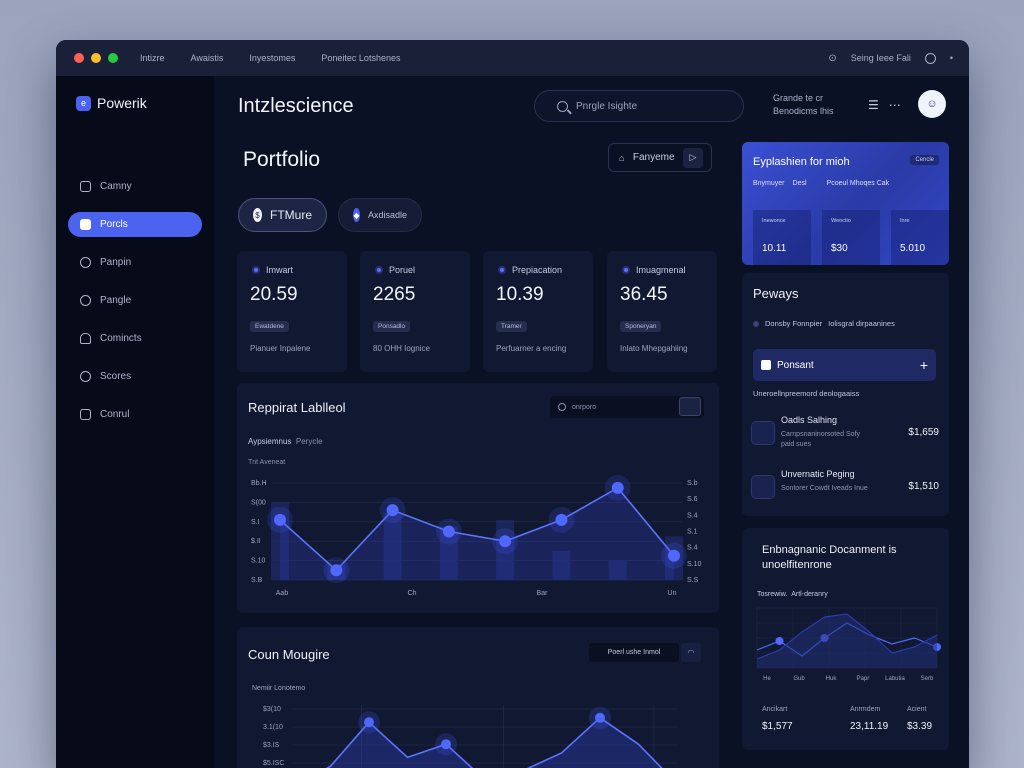 The image size is (1024, 768). What do you see at coordinates (801, 162) in the screenshot?
I see `promo-title: Eyplashien for mioh` at bounding box center [801, 162].